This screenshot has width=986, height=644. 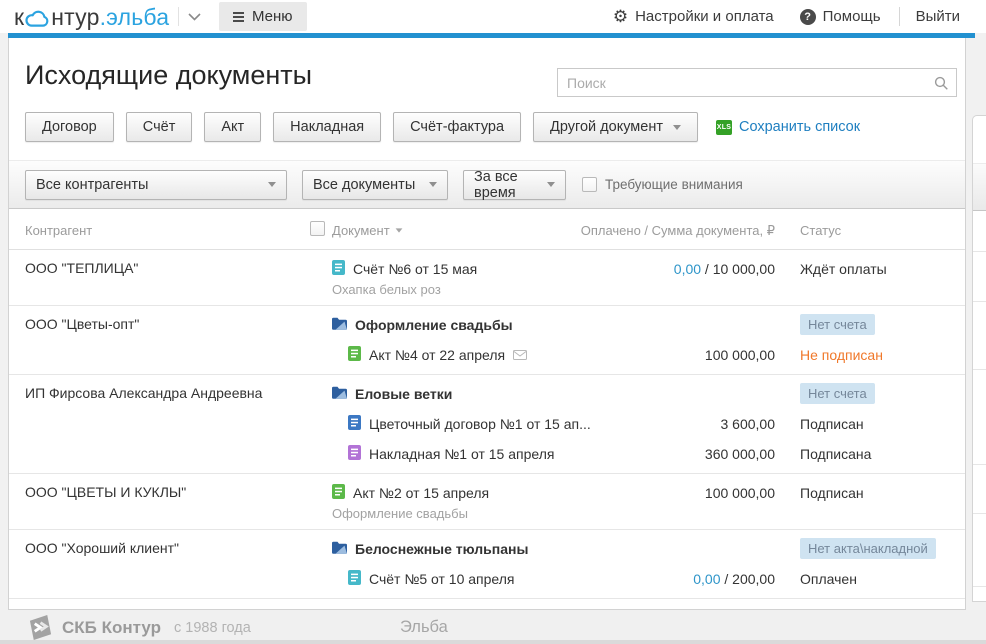 I want to click on save-list-label: Сохранить список, so click(x=799, y=127).